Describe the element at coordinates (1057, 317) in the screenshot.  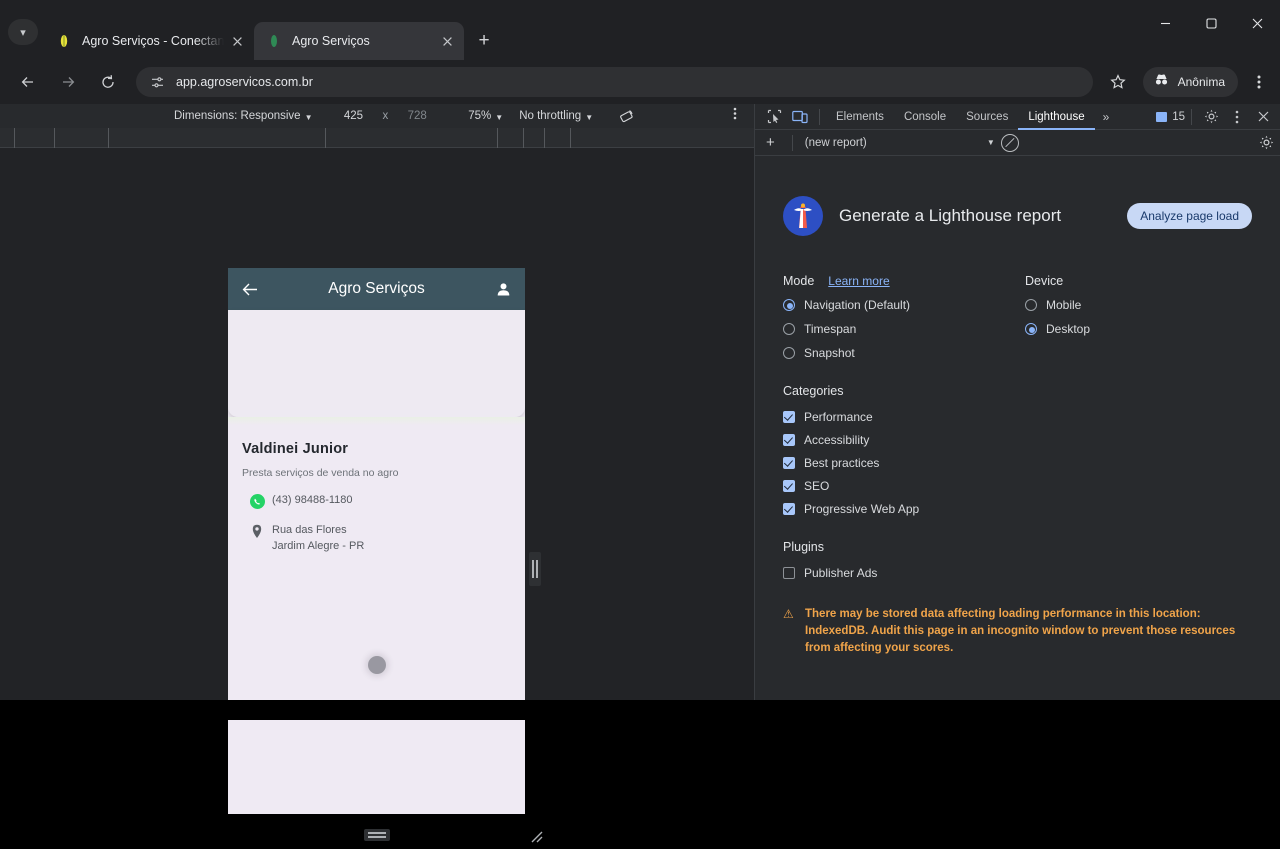
I see `device-section: Device Mobile Desktop` at that location.